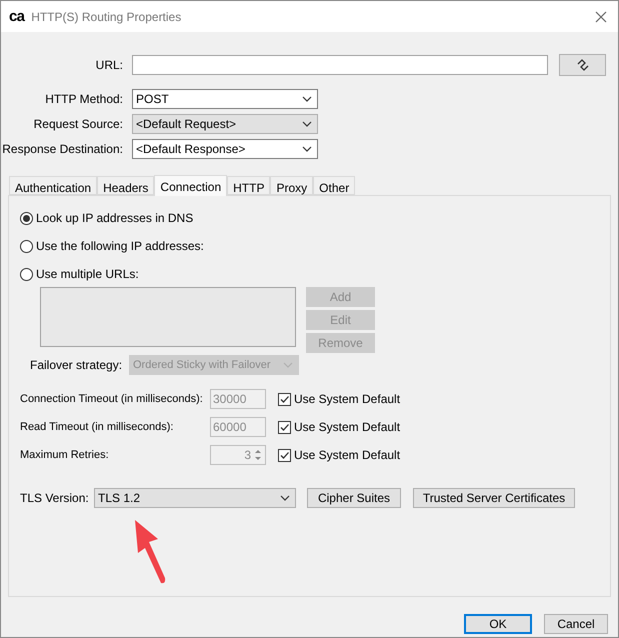 Image resolution: width=619 pixels, height=638 pixels. I want to click on tab: HTTP, so click(248, 185).